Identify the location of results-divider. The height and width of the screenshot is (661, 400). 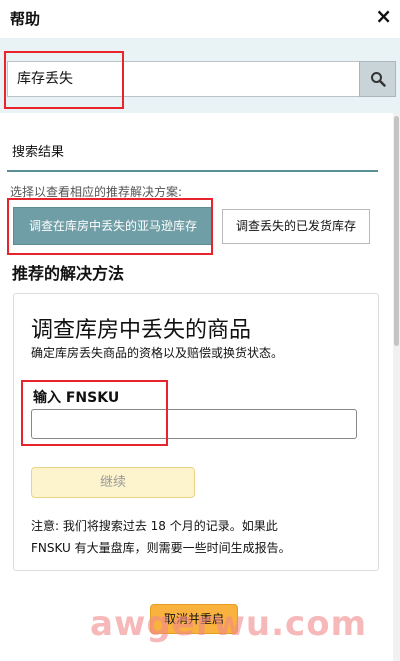
(192, 171).